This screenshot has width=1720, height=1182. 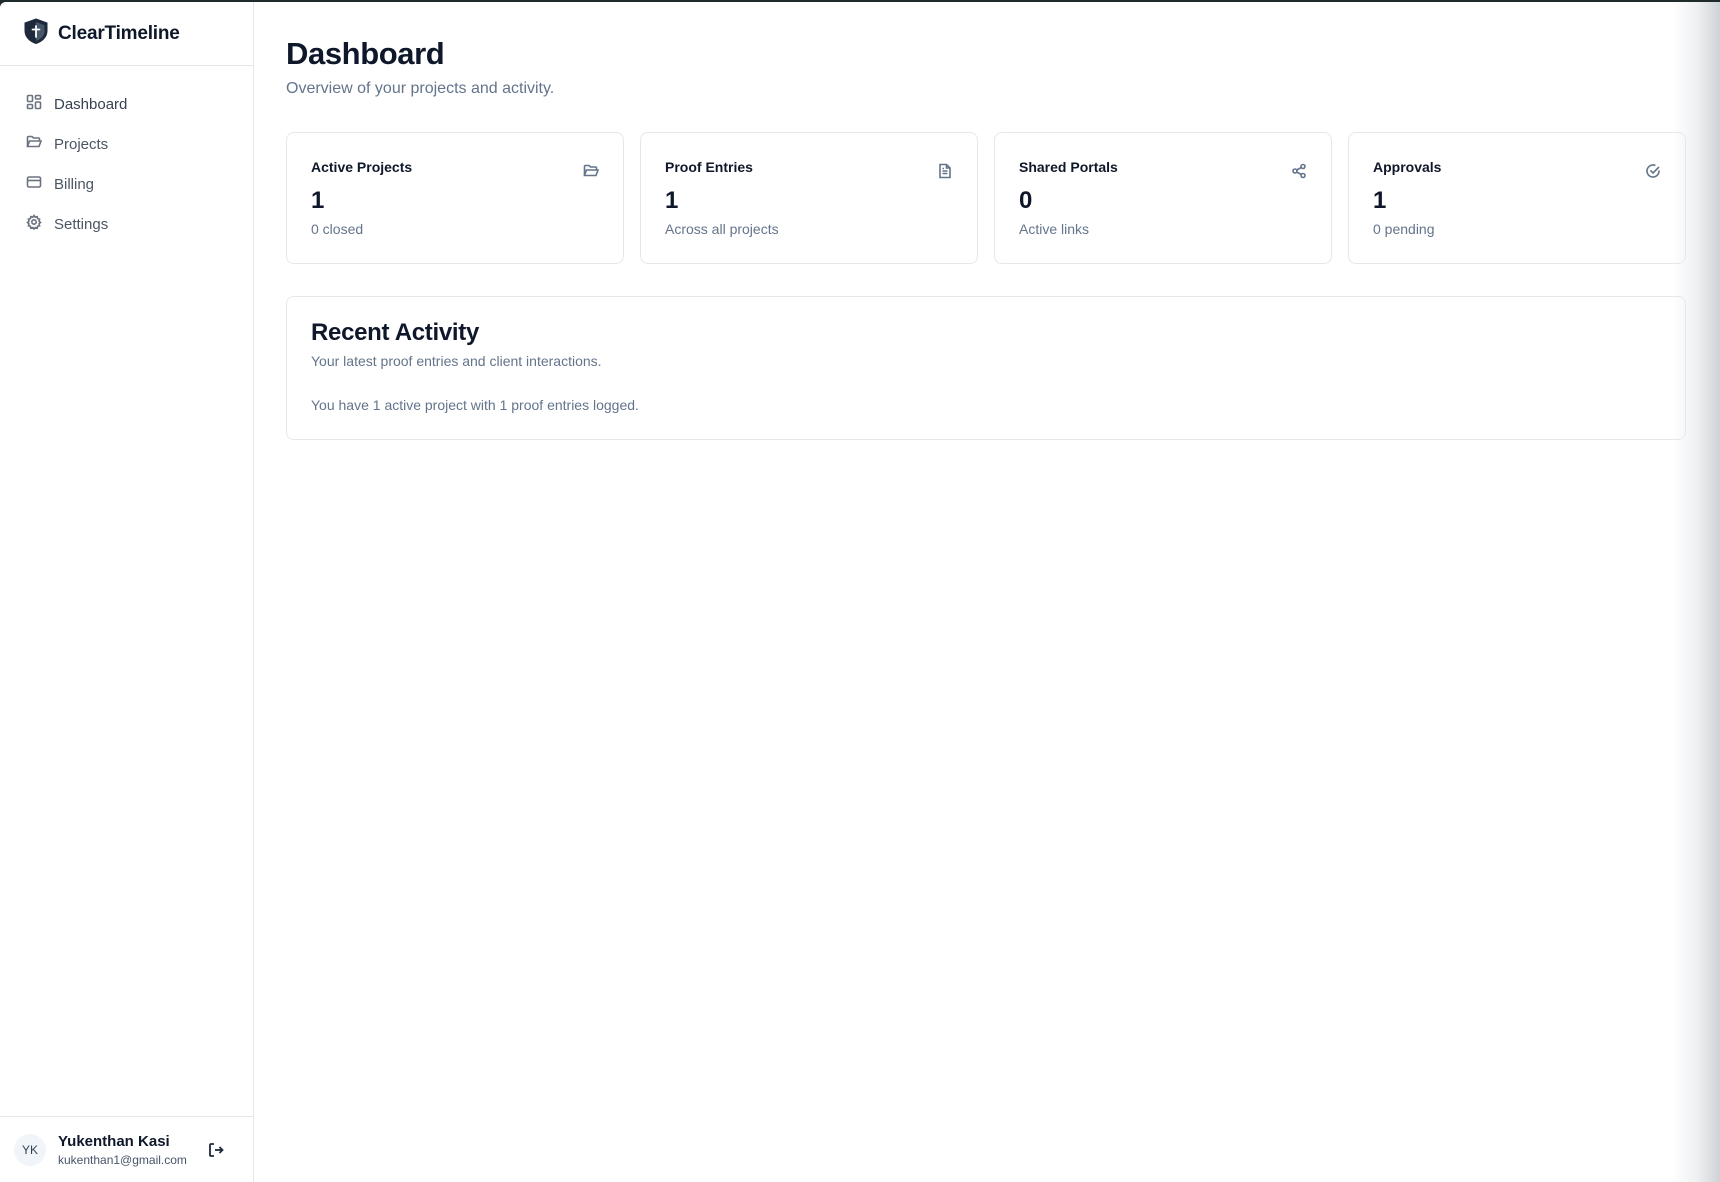 I want to click on stat-value: 0, so click(x=1026, y=200).